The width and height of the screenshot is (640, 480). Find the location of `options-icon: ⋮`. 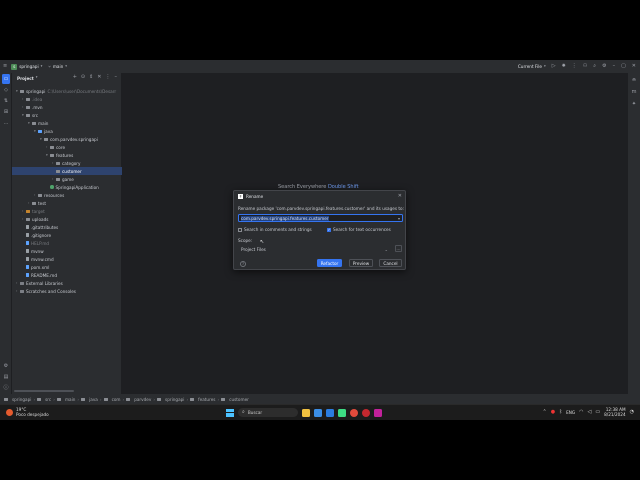

options-icon: ⋮ is located at coordinates (108, 77).